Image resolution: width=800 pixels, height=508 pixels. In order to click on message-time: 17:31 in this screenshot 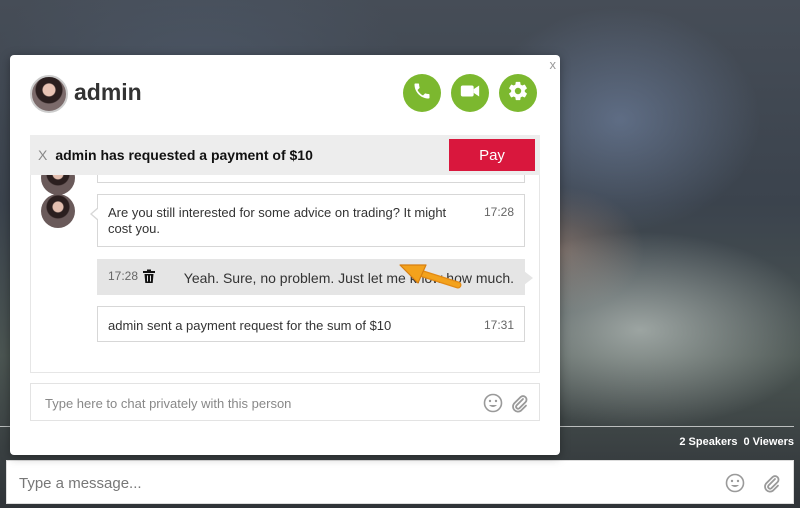, I will do `click(498, 325)`.